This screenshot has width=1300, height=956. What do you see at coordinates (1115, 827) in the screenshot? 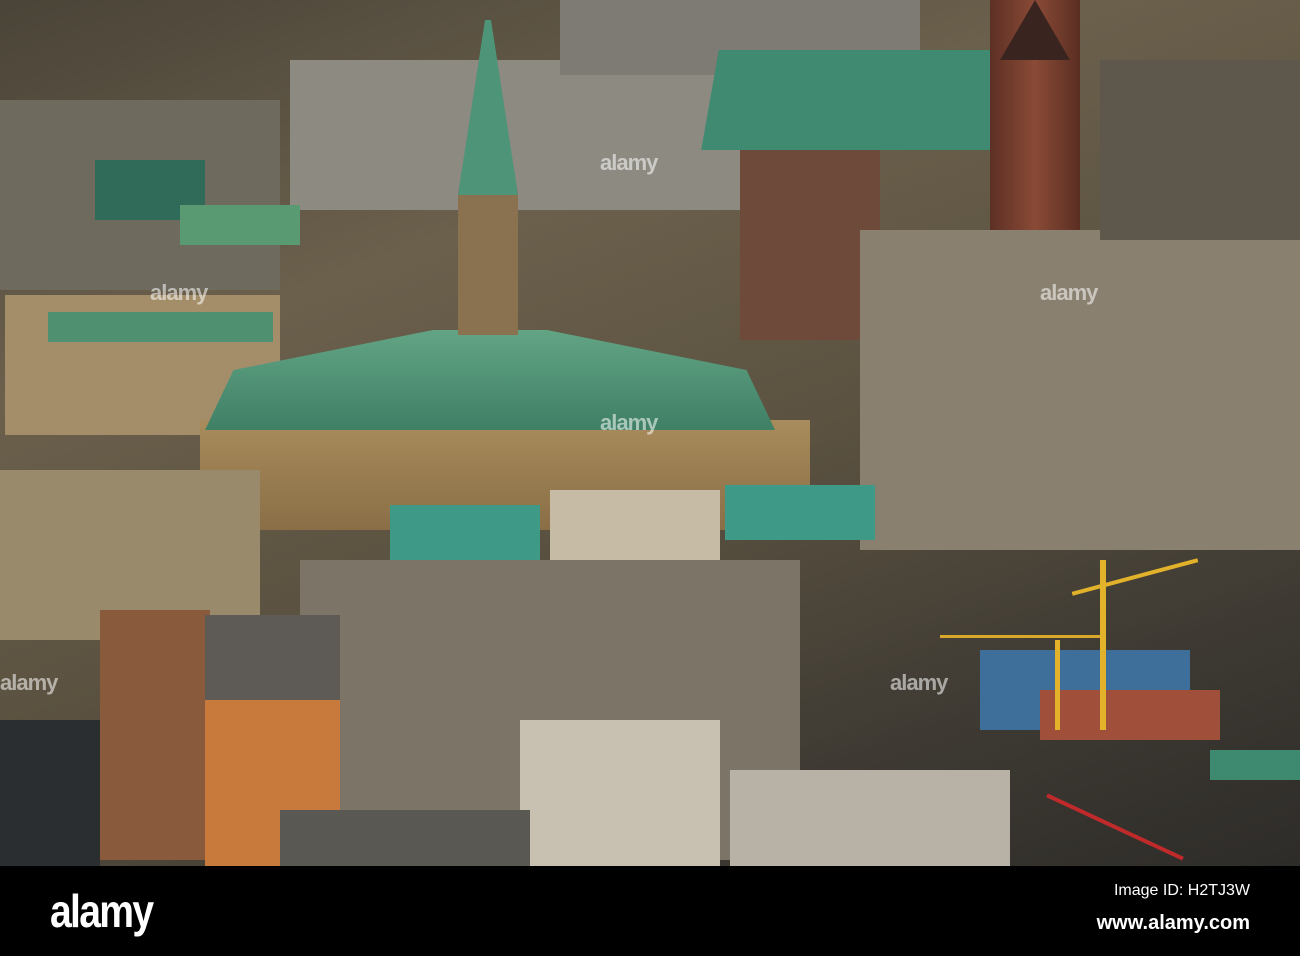
I see `red-crane-jib` at bounding box center [1115, 827].